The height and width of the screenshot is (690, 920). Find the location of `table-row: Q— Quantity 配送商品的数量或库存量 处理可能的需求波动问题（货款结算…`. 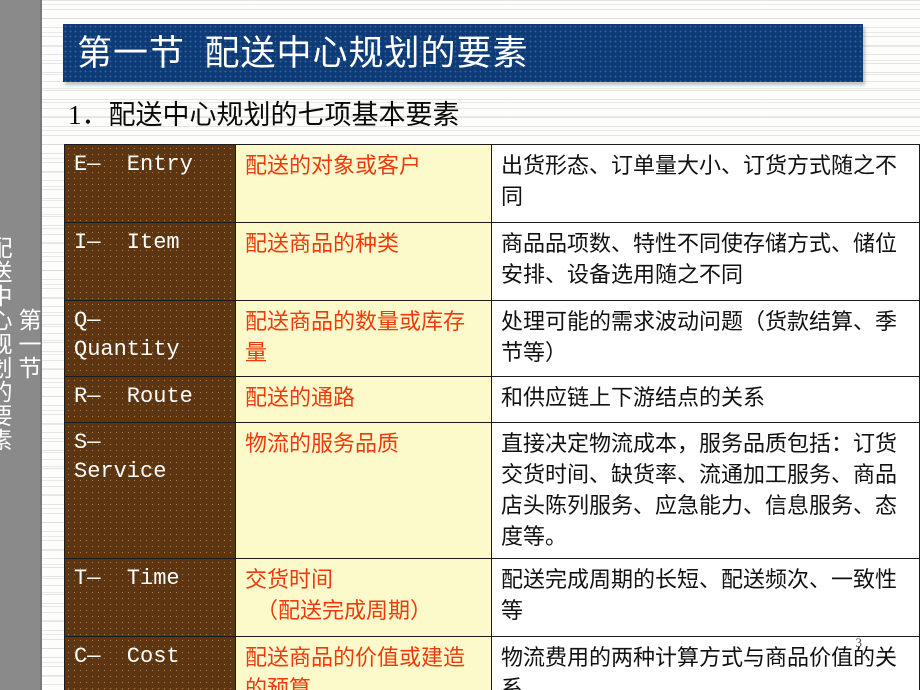

table-row: Q— Quantity 配送商品的数量或库存量 处理可能的需求波动问题（货款结算… is located at coordinates (492, 338).